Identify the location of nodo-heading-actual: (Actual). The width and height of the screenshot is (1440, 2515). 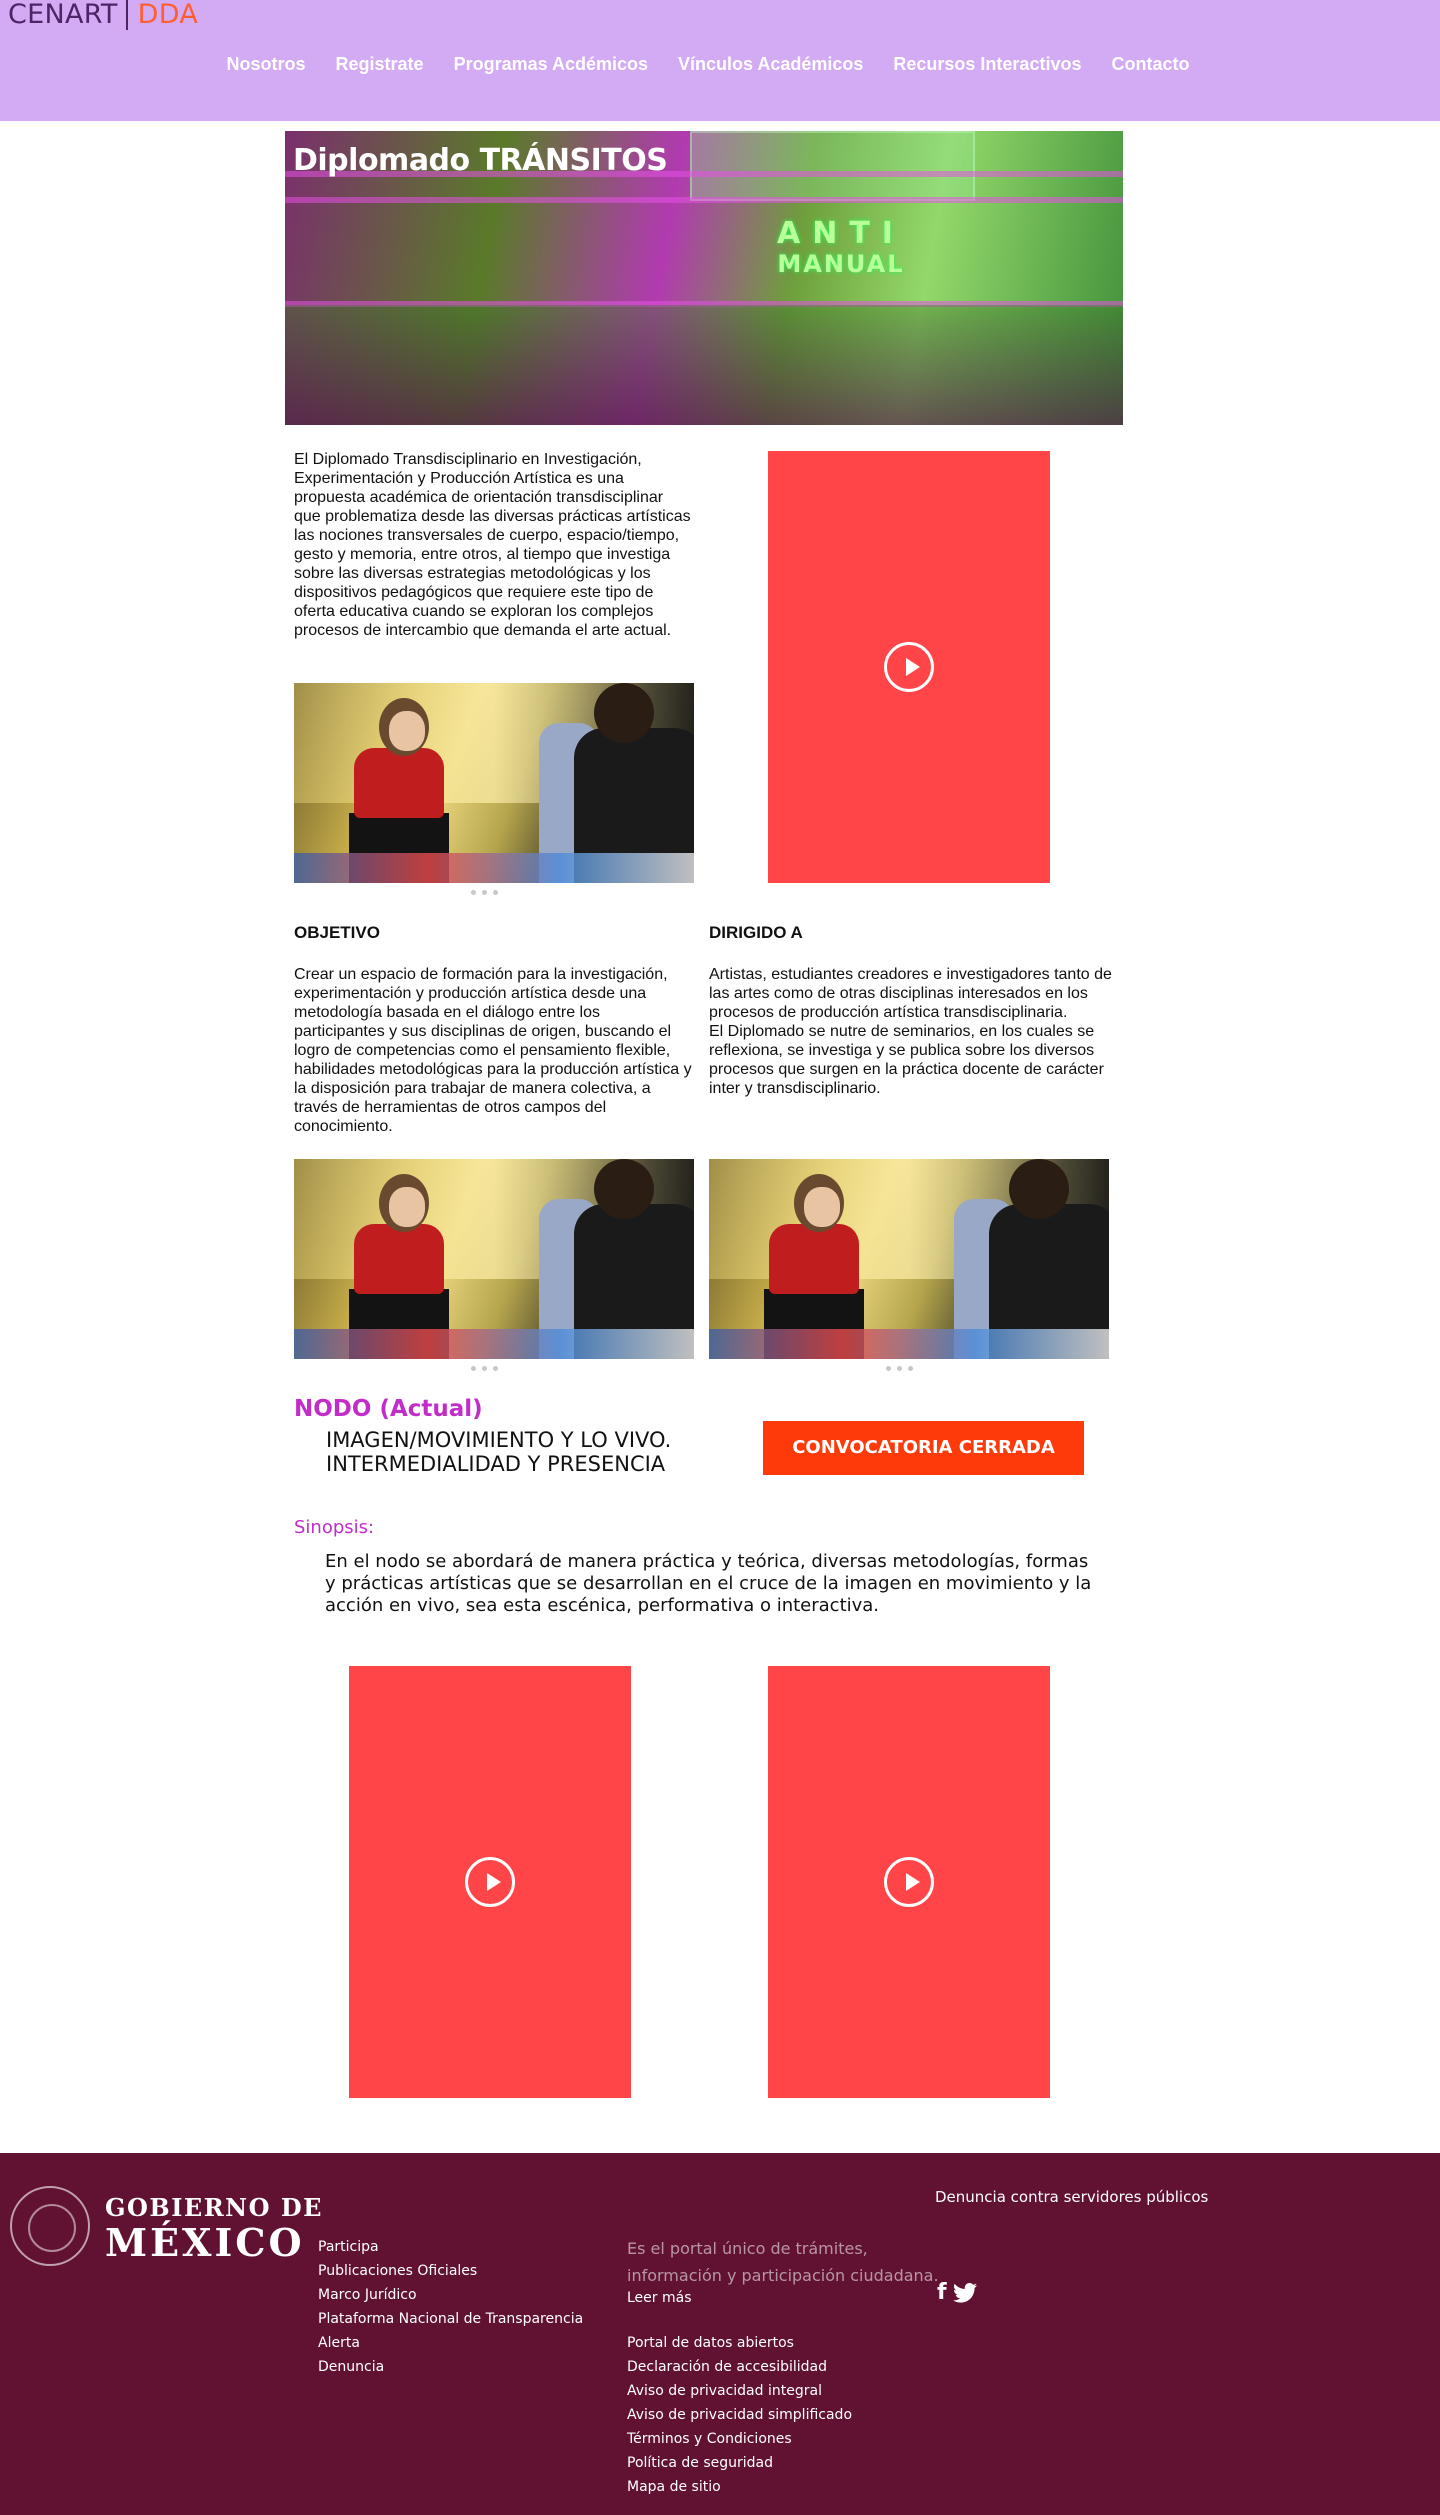
(427, 1409).